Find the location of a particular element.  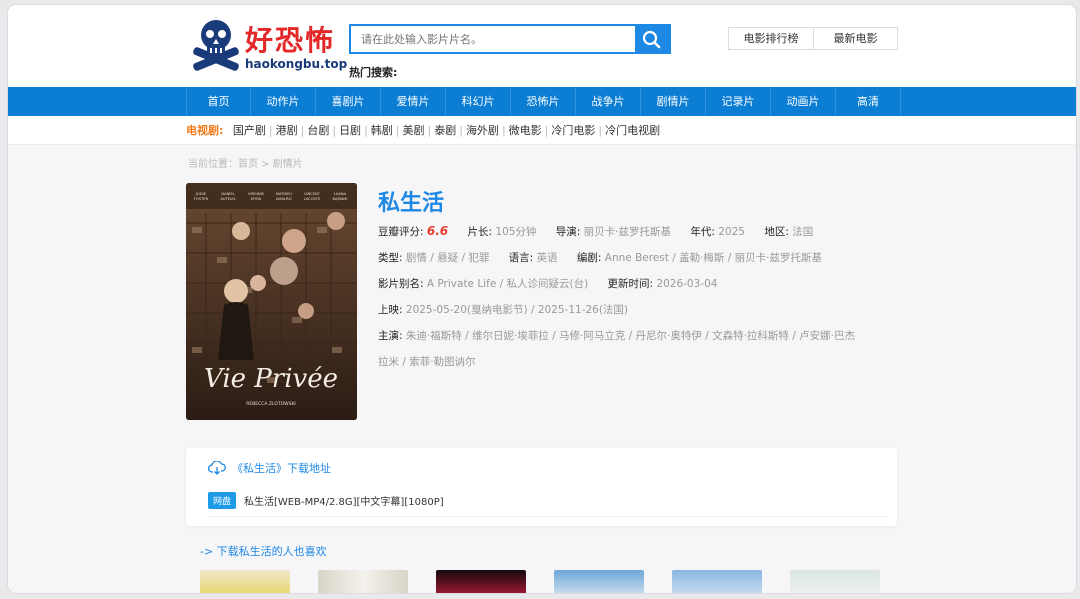

tv-item-4: 韩剧 is located at coordinates (382, 130).